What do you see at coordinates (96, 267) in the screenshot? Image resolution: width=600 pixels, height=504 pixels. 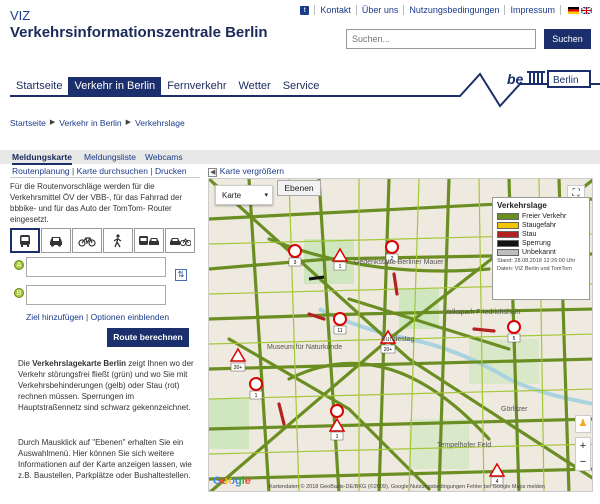 I see `start-location-input` at bounding box center [96, 267].